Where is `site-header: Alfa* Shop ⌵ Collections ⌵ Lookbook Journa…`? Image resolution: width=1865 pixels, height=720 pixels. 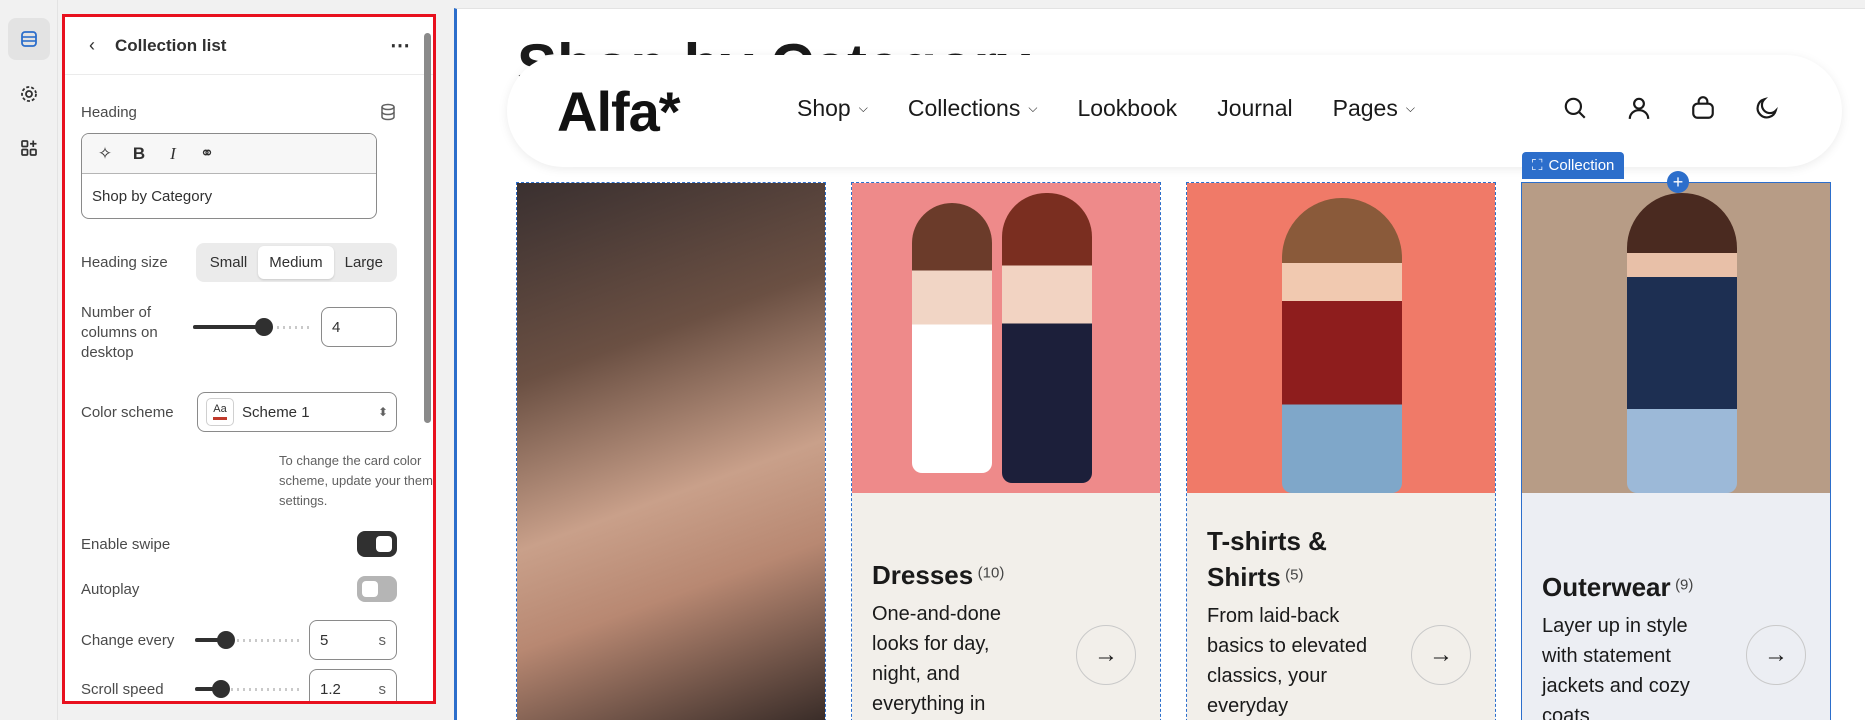 site-header: Alfa* Shop ⌵ Collections ⌵ Lookbook Journa… is located at coordinates (1174, 111).